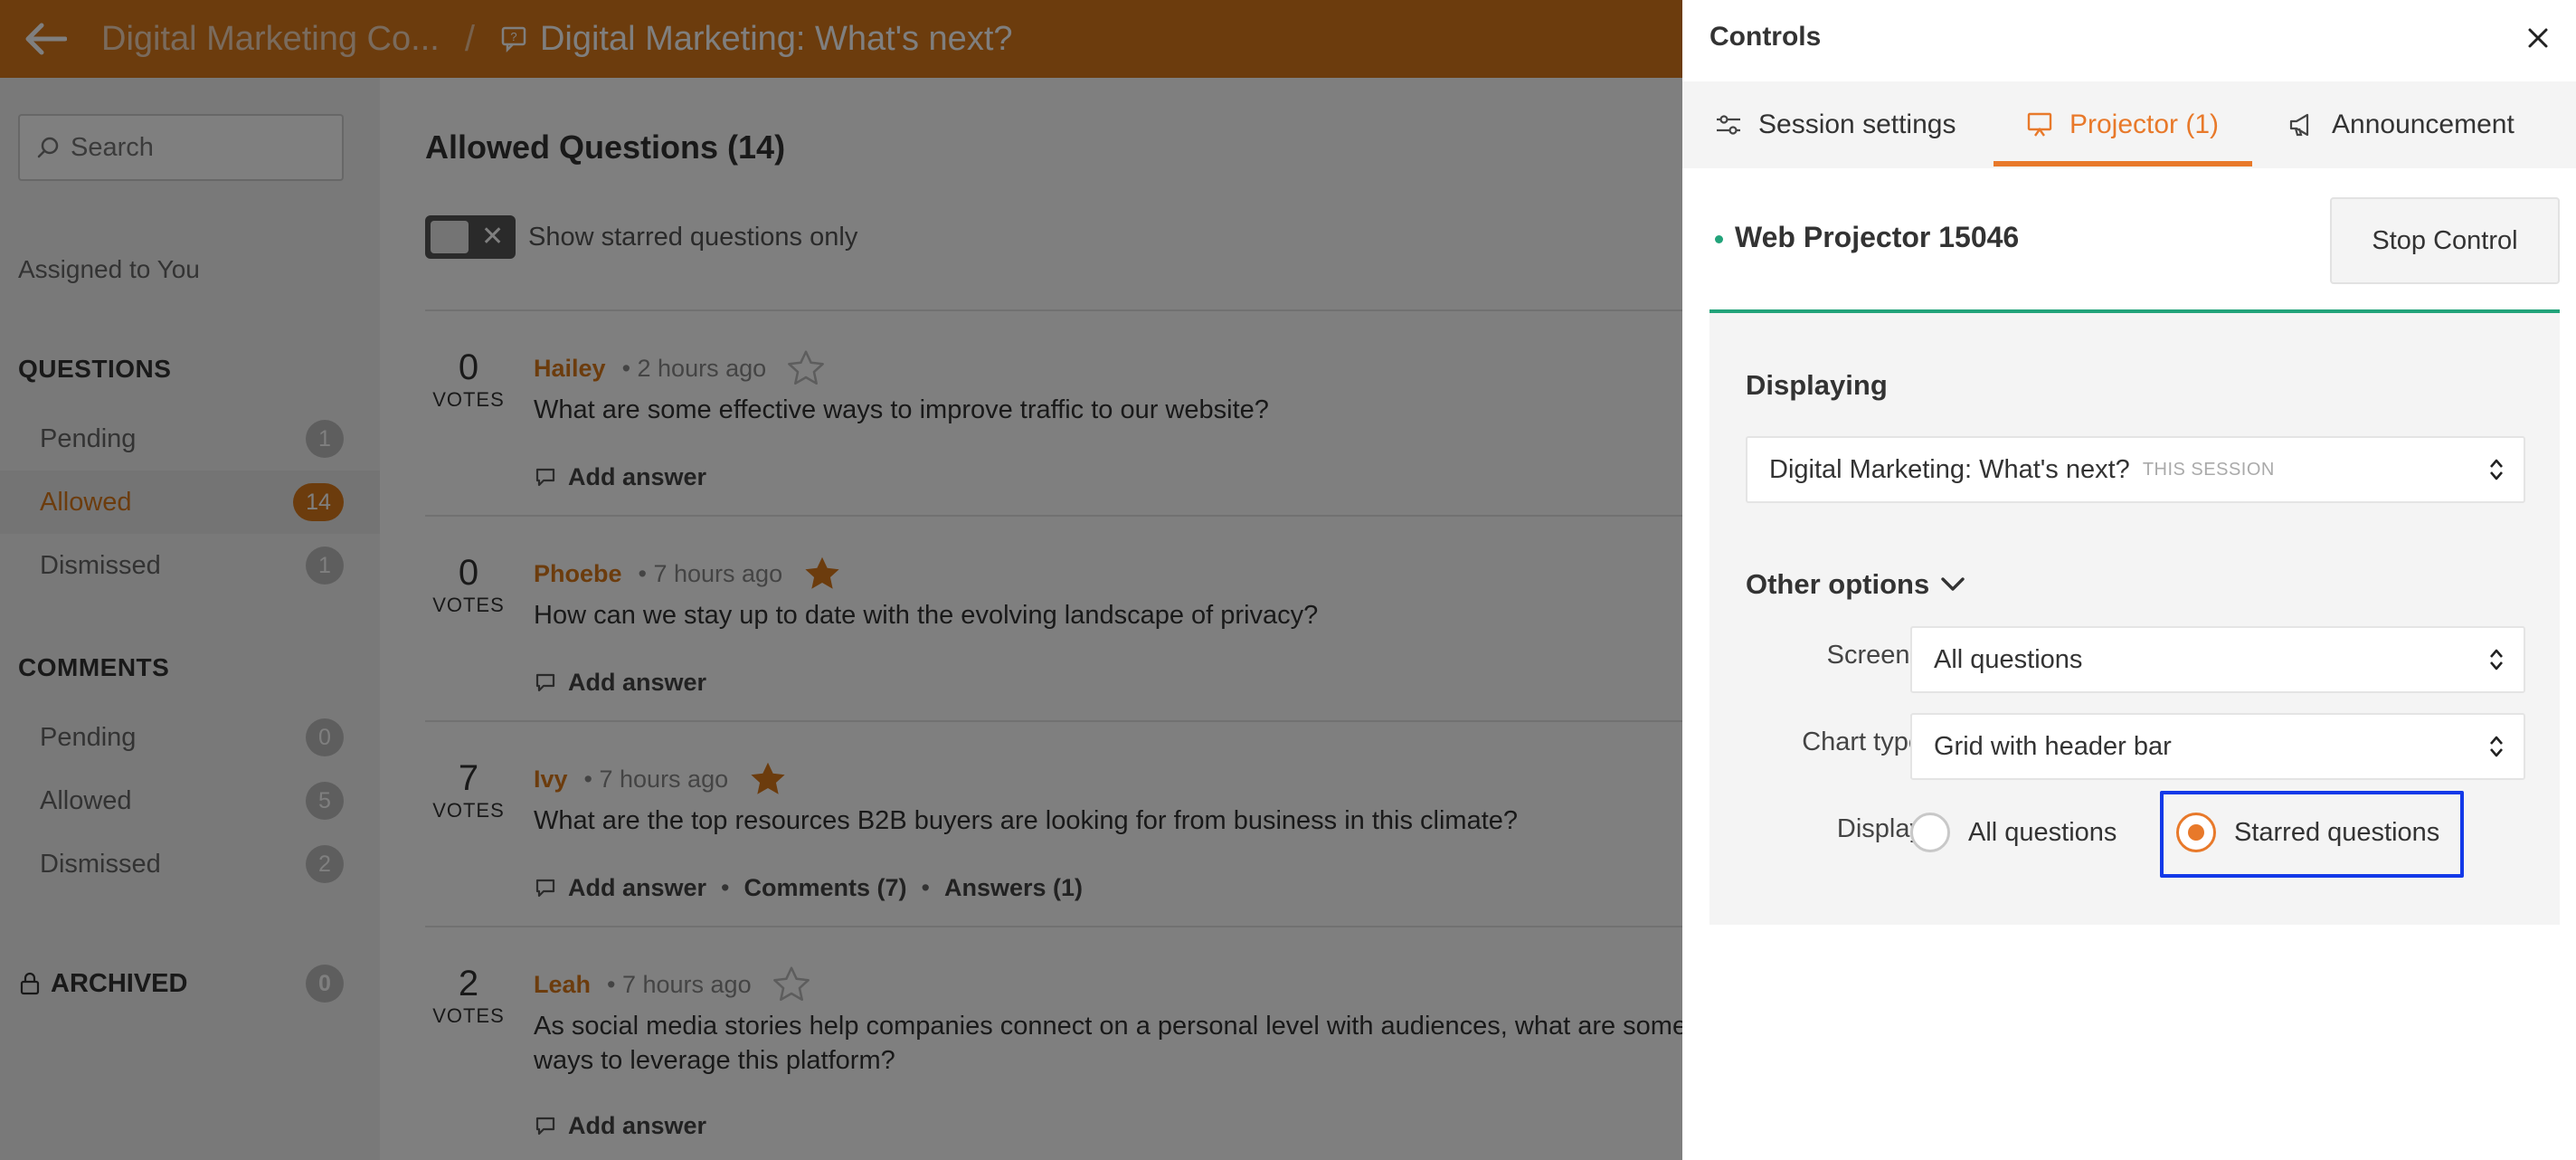  Describe the element at coordinates (1874, 655) in the screenshot. I see `screens-label: Screens` at that location.